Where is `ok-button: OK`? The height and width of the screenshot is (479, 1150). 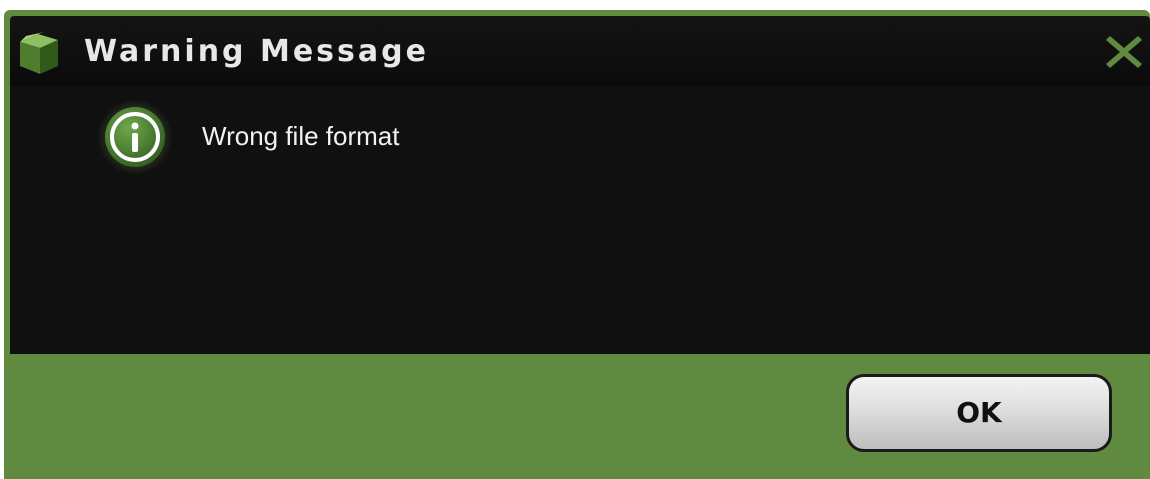
ok-button: OK is located at coordinates (979, 413).